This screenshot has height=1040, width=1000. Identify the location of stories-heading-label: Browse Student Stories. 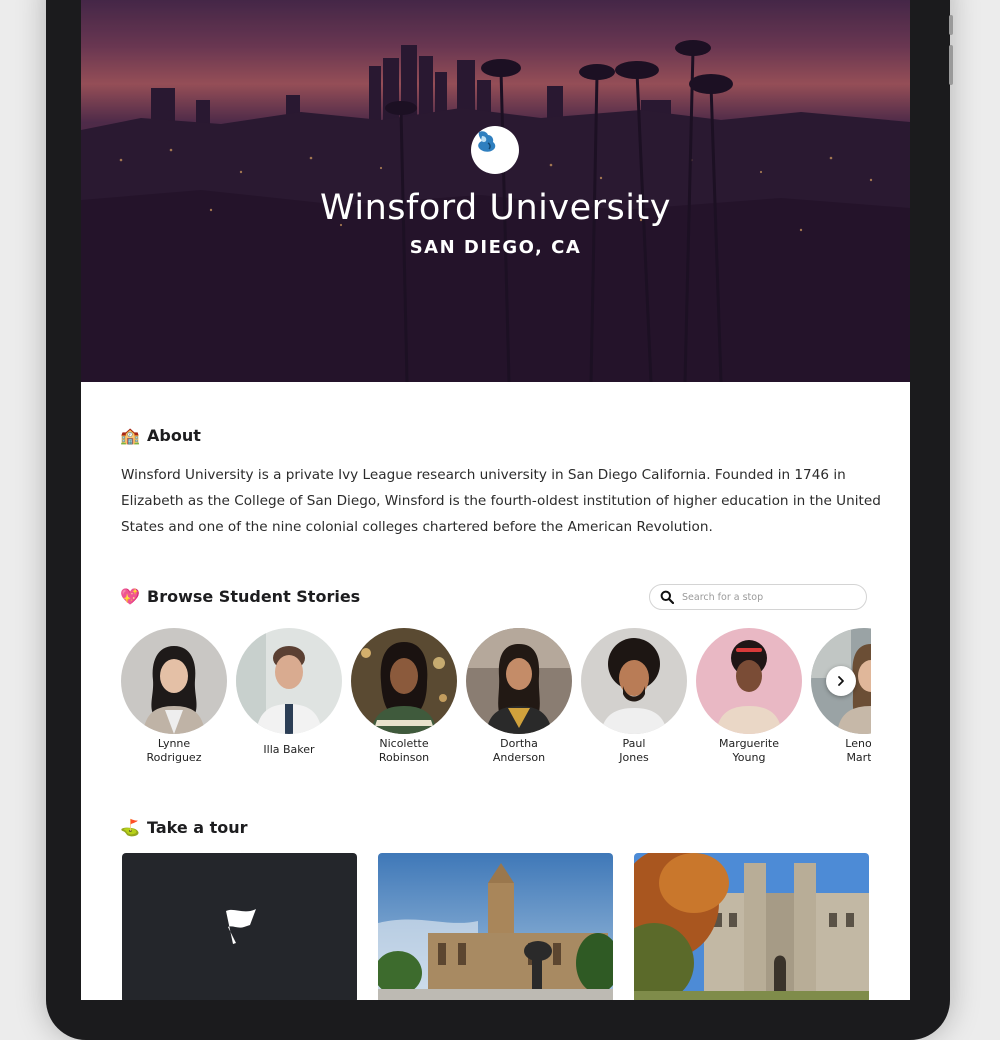
(254, 596).